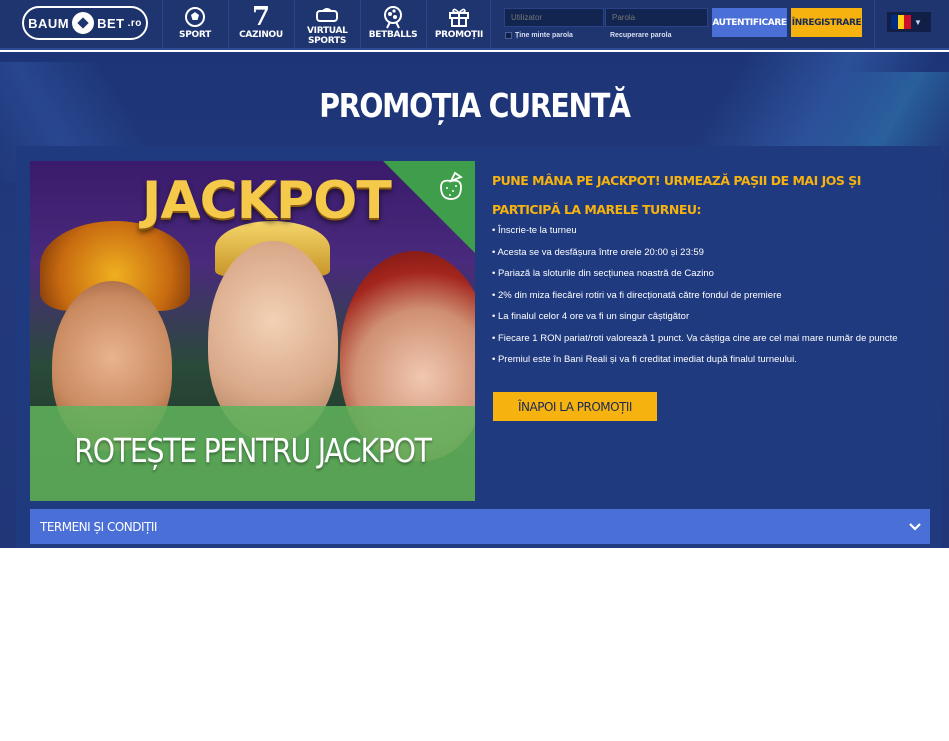  Describe the element at coordinates (261, 17) in the screenshot. I see `seven-icon: 7` at that location.